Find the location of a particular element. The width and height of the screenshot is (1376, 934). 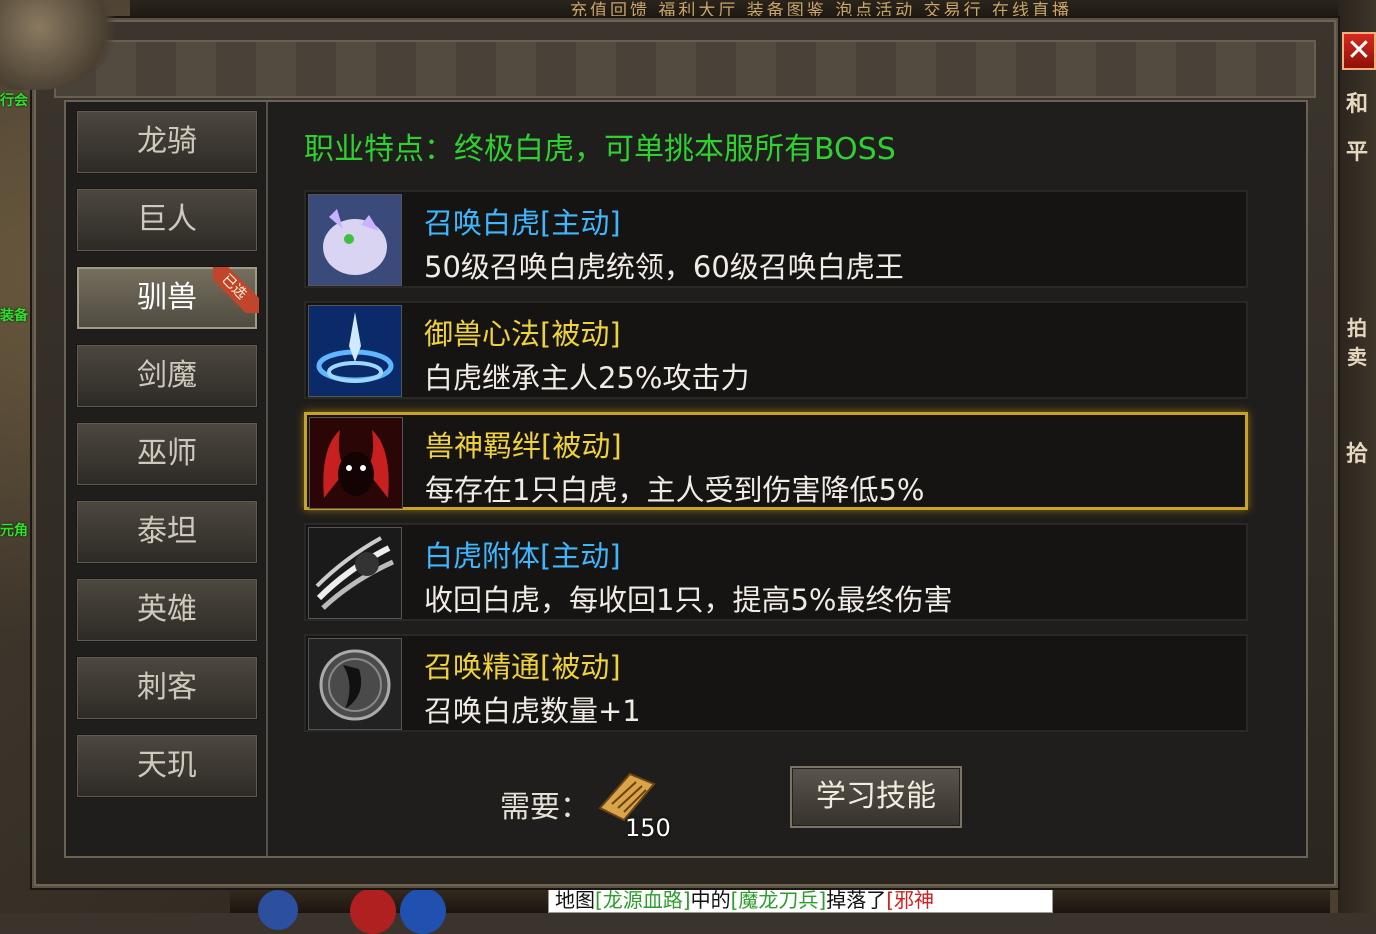

skill-description: 白虎继承主人25%攻击力 is located at coordinates (587, 378).